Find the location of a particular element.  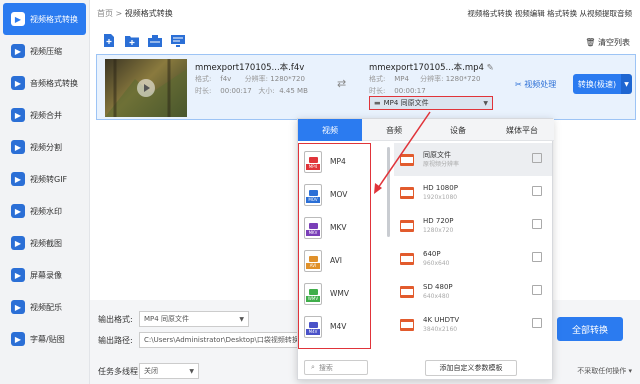

sidebar-item: ▶ 视频合并 is located at coordinates (44, 115).